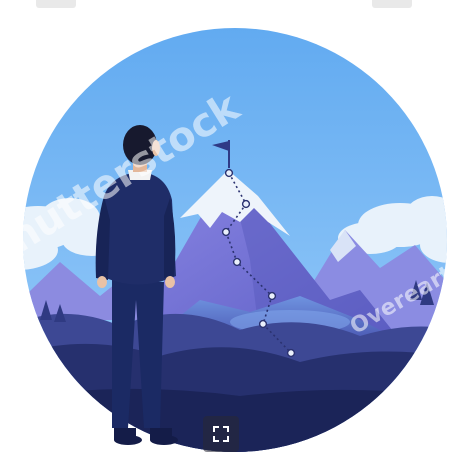  Describe the element at coordinates (170, 282) in the screenshot. I see `hand-right` at that location.